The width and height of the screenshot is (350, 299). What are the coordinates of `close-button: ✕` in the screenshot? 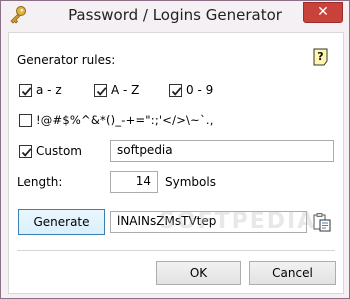 It's located at (323, 12).